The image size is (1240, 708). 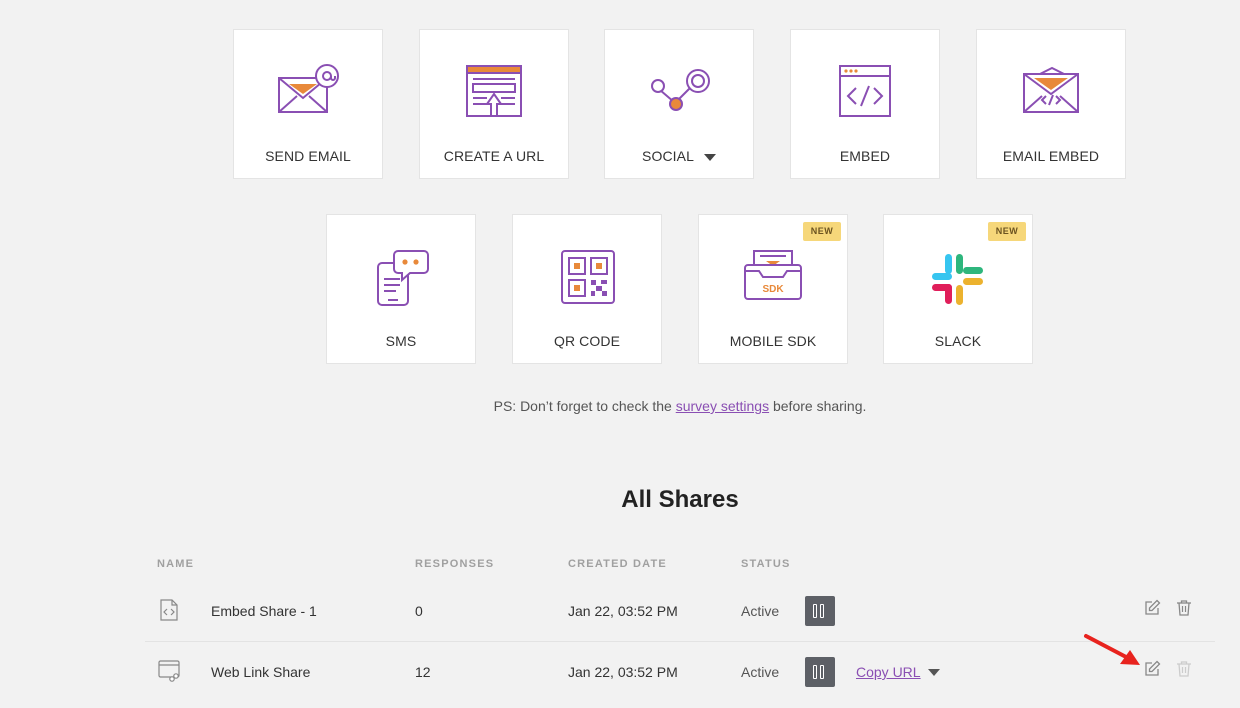 What do you see at coordinates (587, 341) in the screenshot?
I see `share-option-label: QR CODE` at bounding box center [587, 341].